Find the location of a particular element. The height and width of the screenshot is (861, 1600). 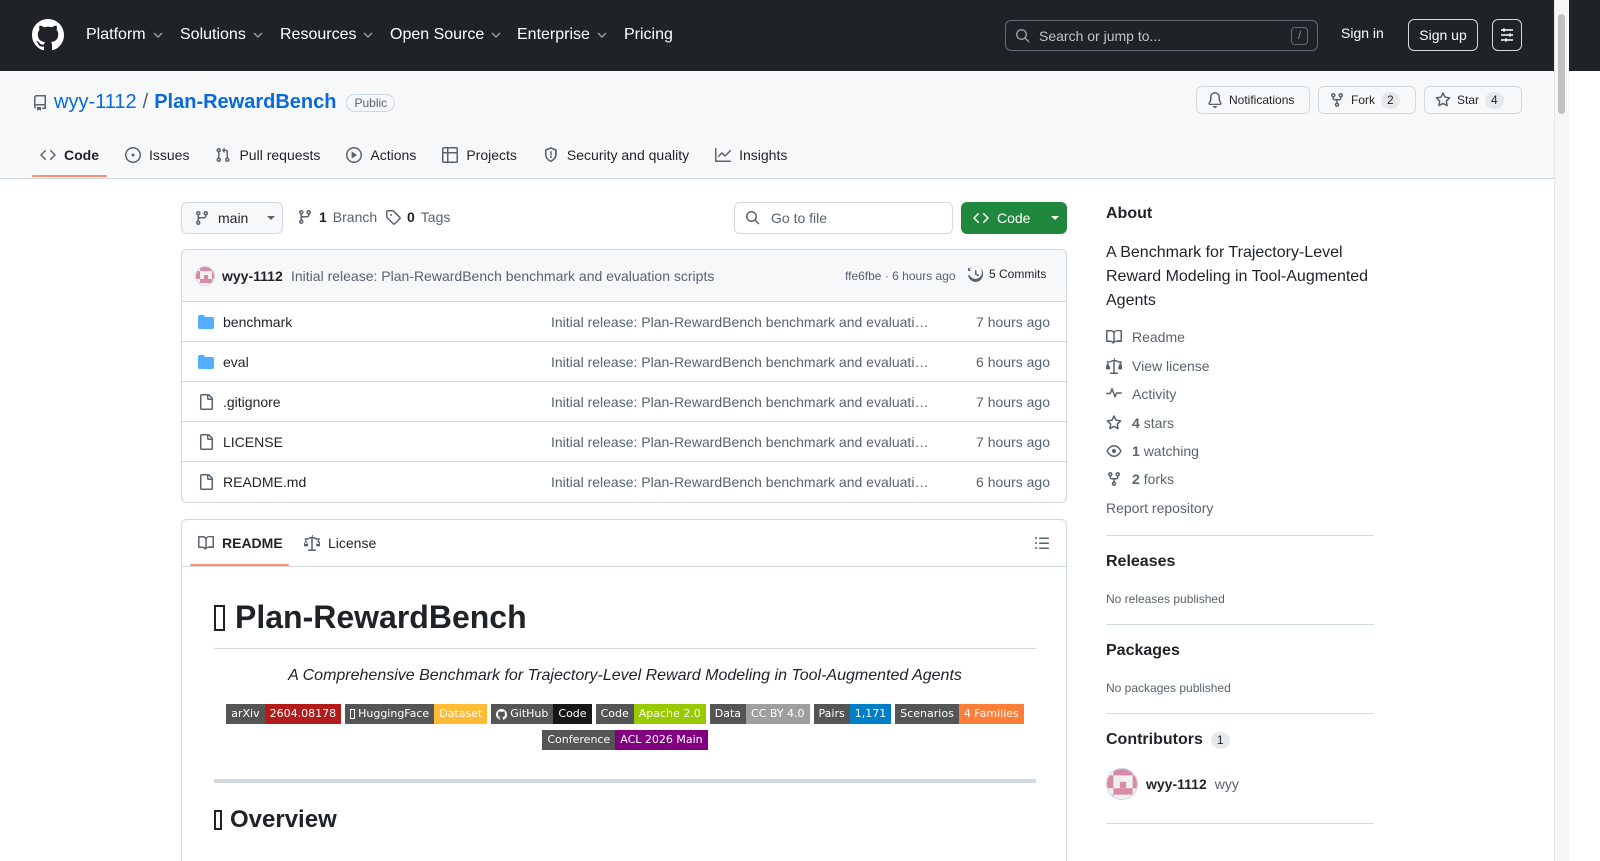

forks-link: 2 forks is located at coordinates (1140, 479).